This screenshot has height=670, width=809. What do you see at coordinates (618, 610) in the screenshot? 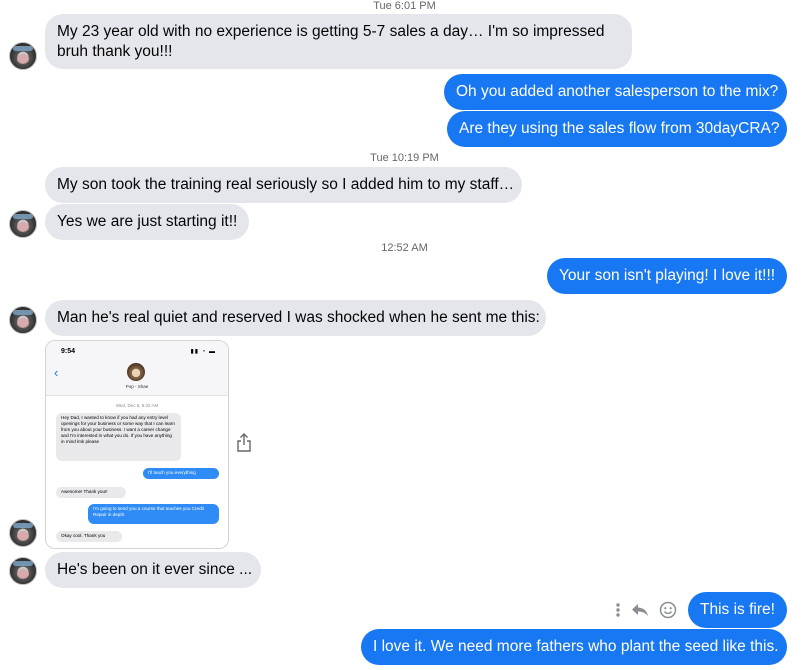
I see `more-icon` at bounding box center [618, 610].